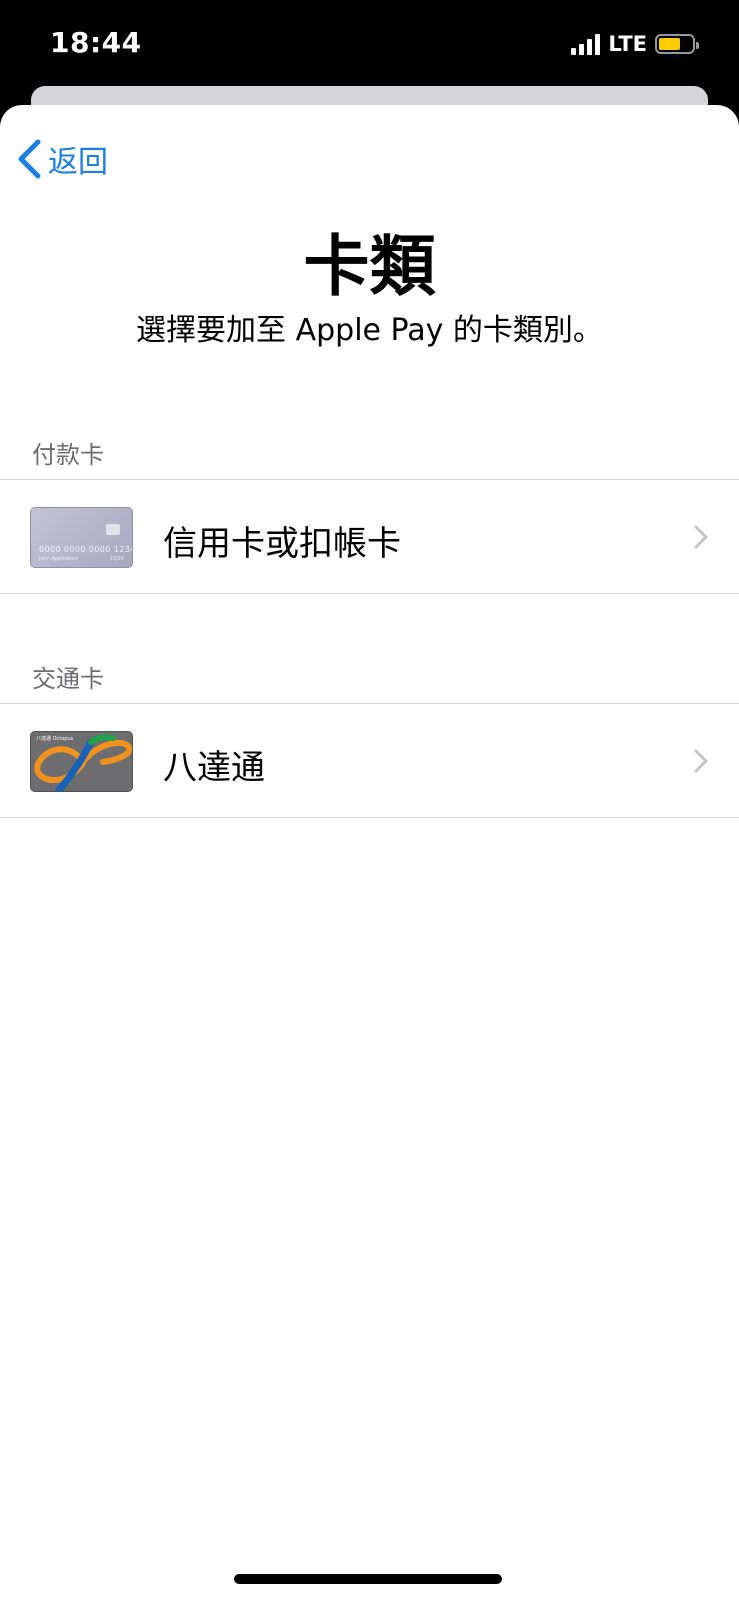 The width and height of the screenshot is (739, 1600). I want to click on status-time: 18:44, so click(96, 42).